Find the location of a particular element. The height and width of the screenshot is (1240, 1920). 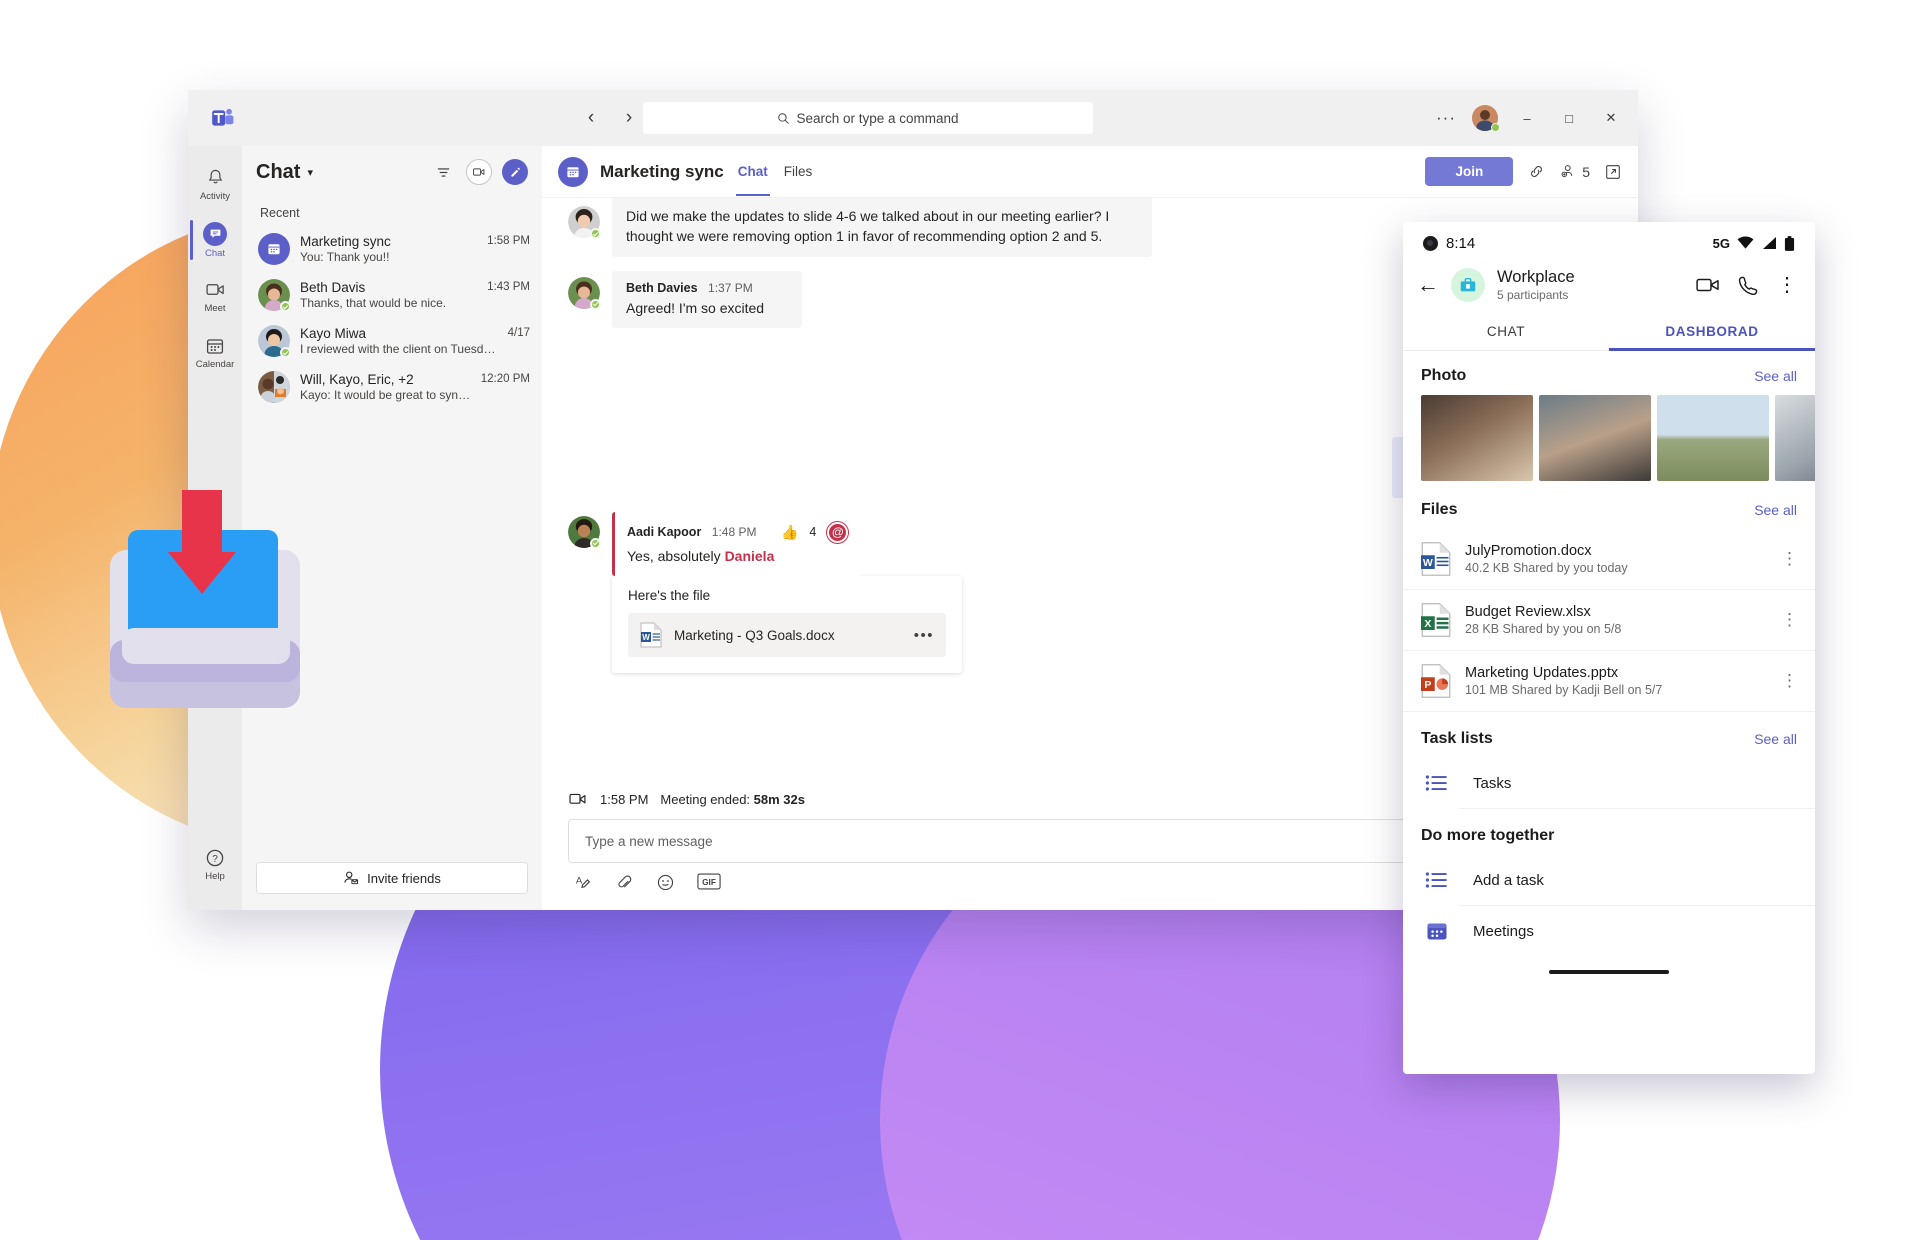

sidebar-item-activity: Activity is located at coordinates (215, 184).